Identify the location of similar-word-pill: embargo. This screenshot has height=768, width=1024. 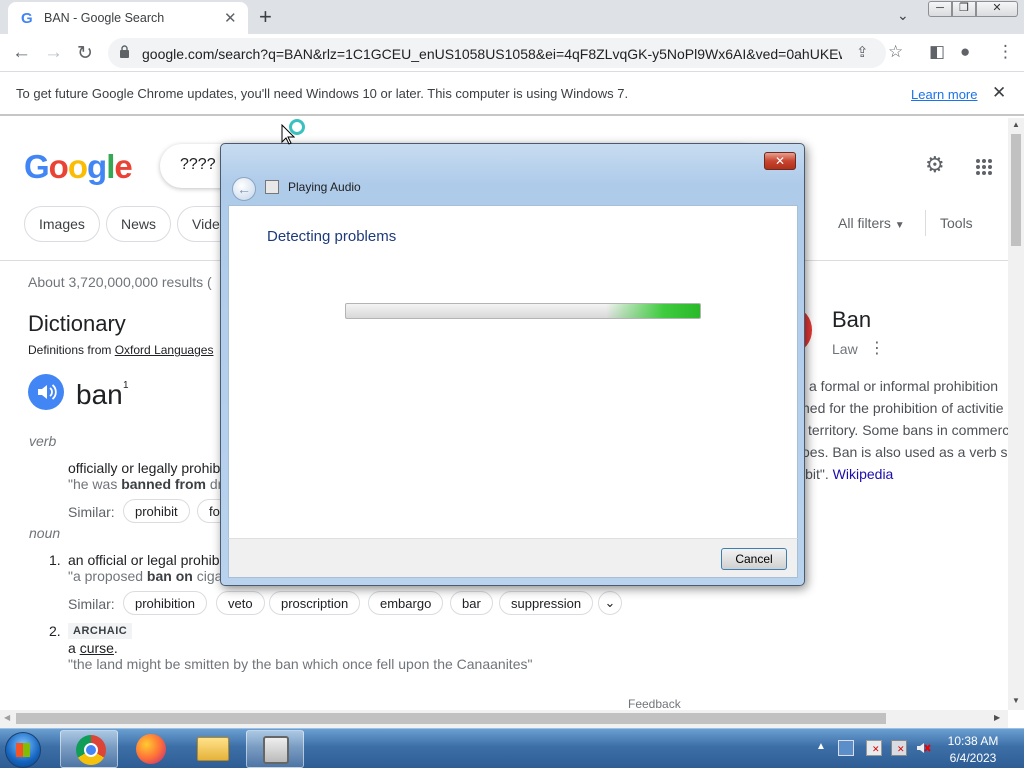
(406, 603).